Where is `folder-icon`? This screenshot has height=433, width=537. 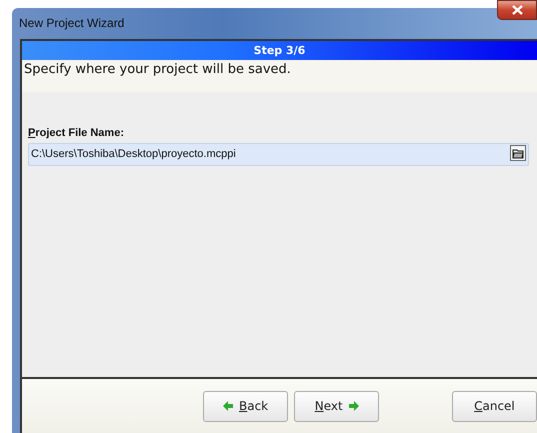
folder-icon is located at coordinates (518, 153).